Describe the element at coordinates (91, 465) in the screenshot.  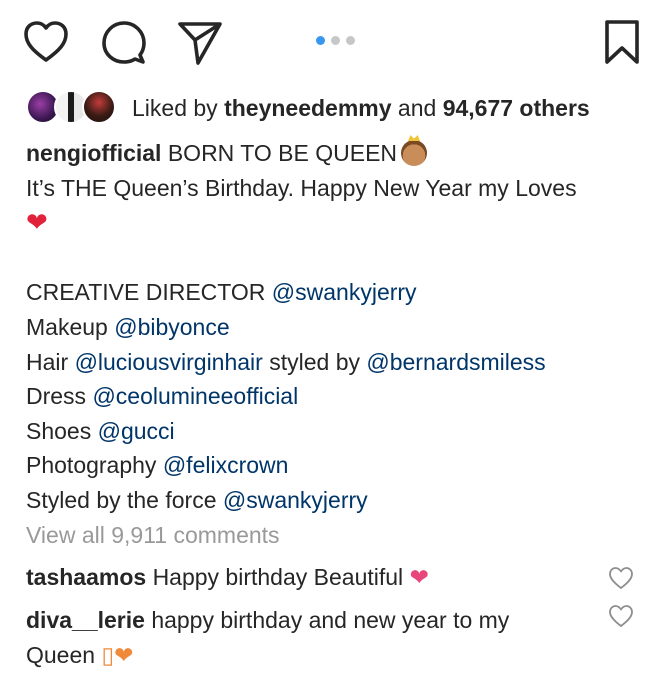
I see `credit-label: Photography` at that location.